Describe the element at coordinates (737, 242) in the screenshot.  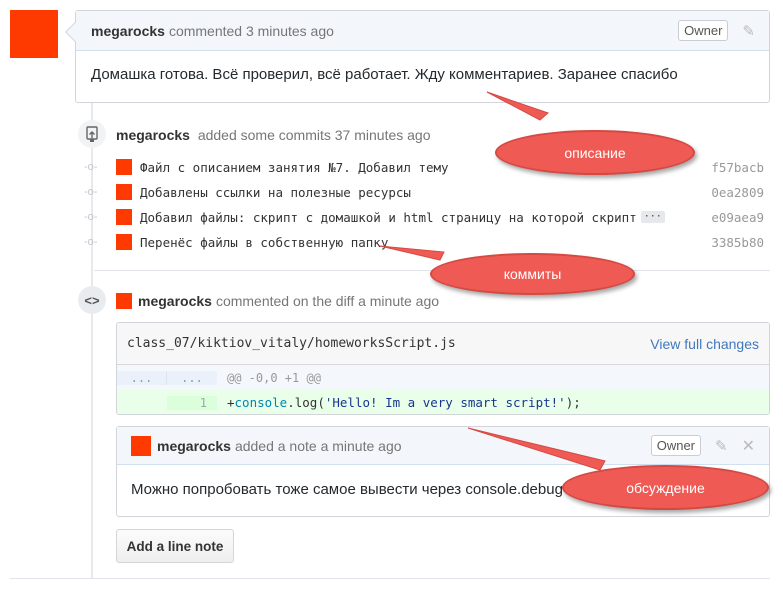
I see `commit-sha: 3385b80` at that location.